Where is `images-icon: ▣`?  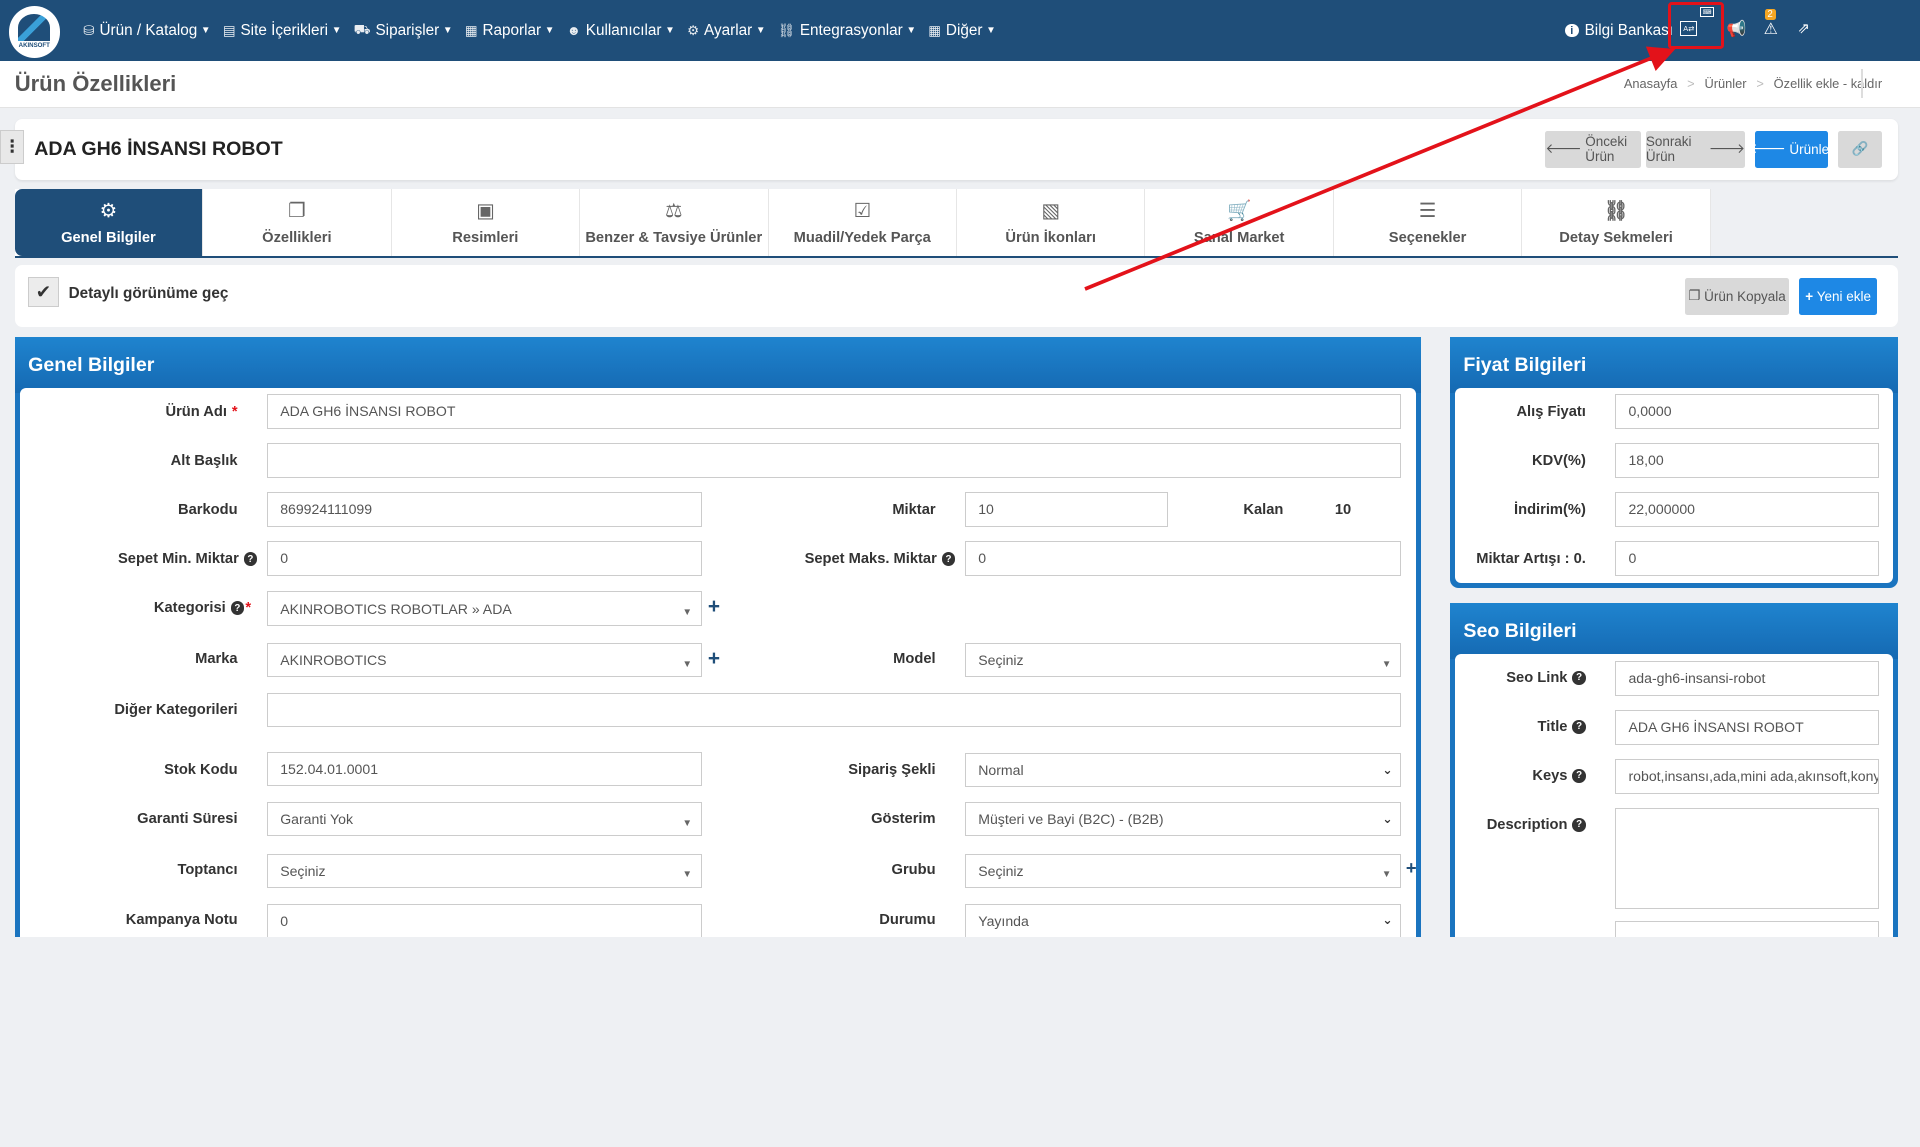
images-icon: ▣ is located at coordinates (485, 210).